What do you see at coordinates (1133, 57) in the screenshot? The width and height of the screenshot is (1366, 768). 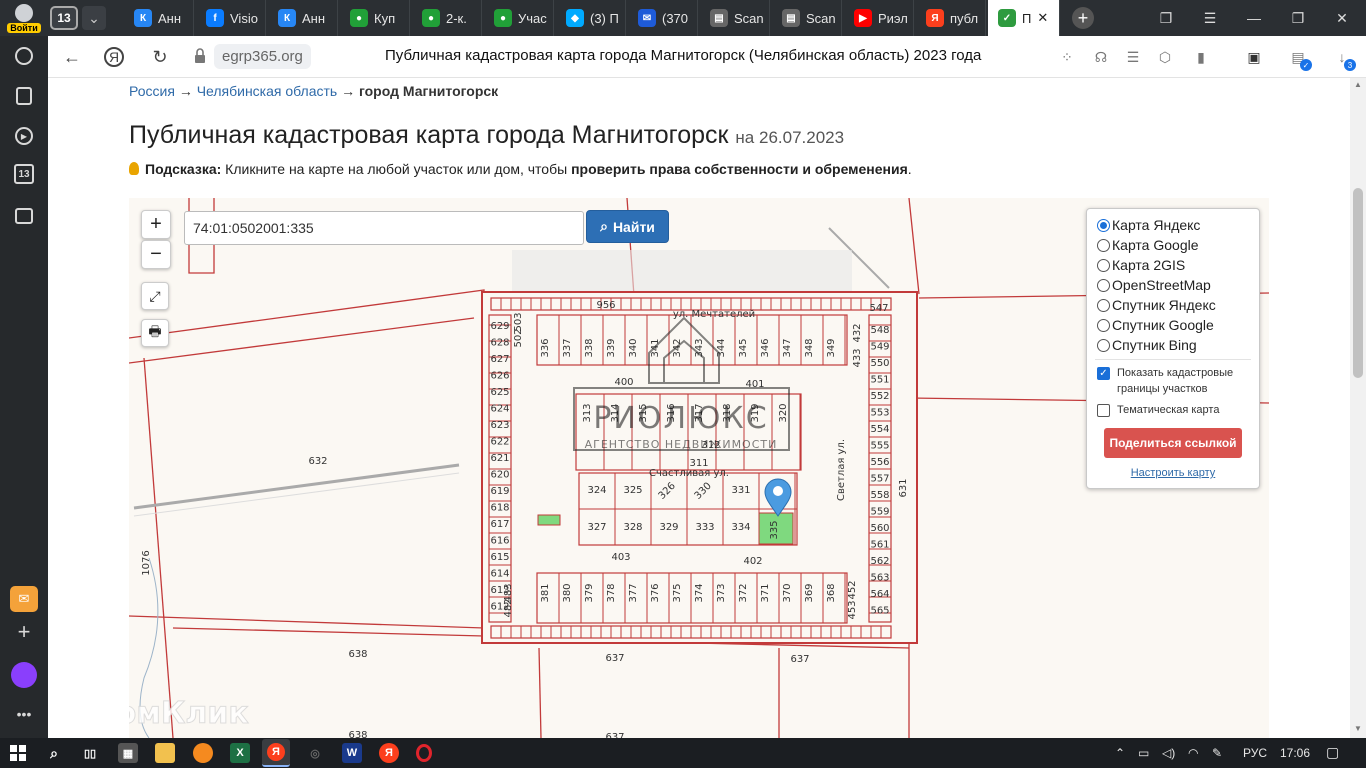 I see `reader-mode-icon: ☰` at bounding box center [1133, 57].